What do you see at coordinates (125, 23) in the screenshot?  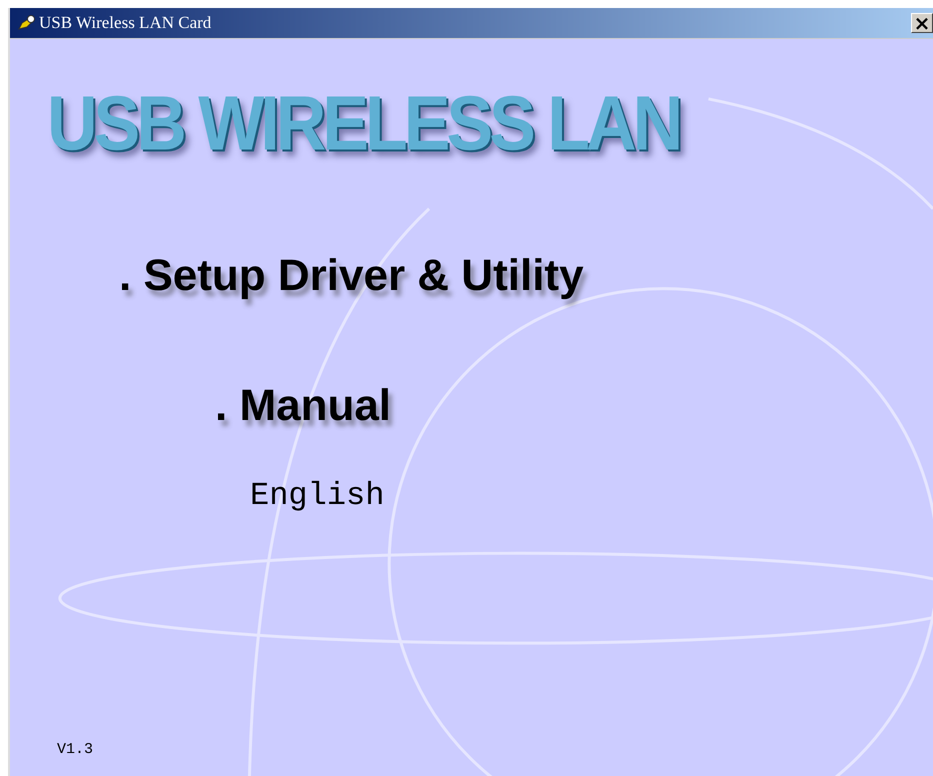 I see `window-title: USB Wireless LAN Card` at bounding box center [125, 23].